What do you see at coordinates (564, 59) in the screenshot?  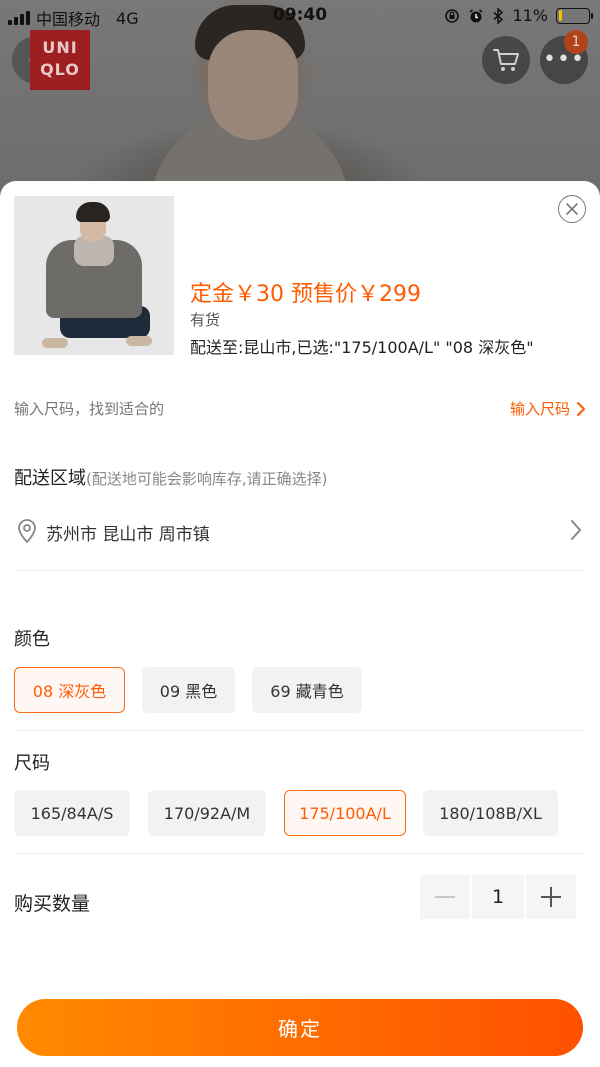 I see `more-icon: •••` at bounding box center [564, 59].